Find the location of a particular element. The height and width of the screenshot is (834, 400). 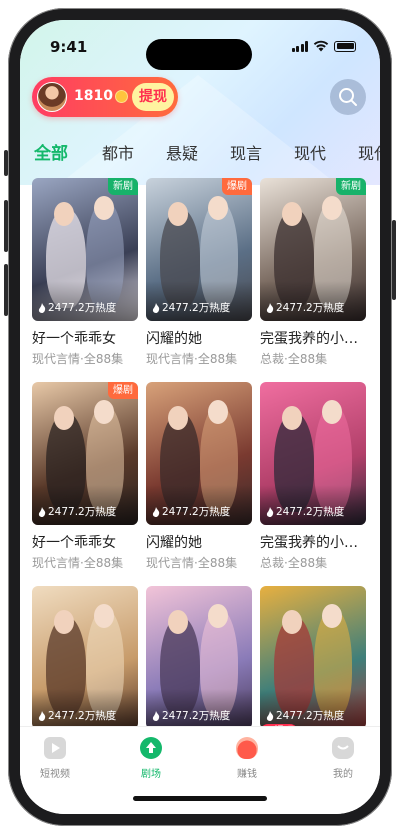

nav-label: 短视频 is located at coordinates (55, 774).